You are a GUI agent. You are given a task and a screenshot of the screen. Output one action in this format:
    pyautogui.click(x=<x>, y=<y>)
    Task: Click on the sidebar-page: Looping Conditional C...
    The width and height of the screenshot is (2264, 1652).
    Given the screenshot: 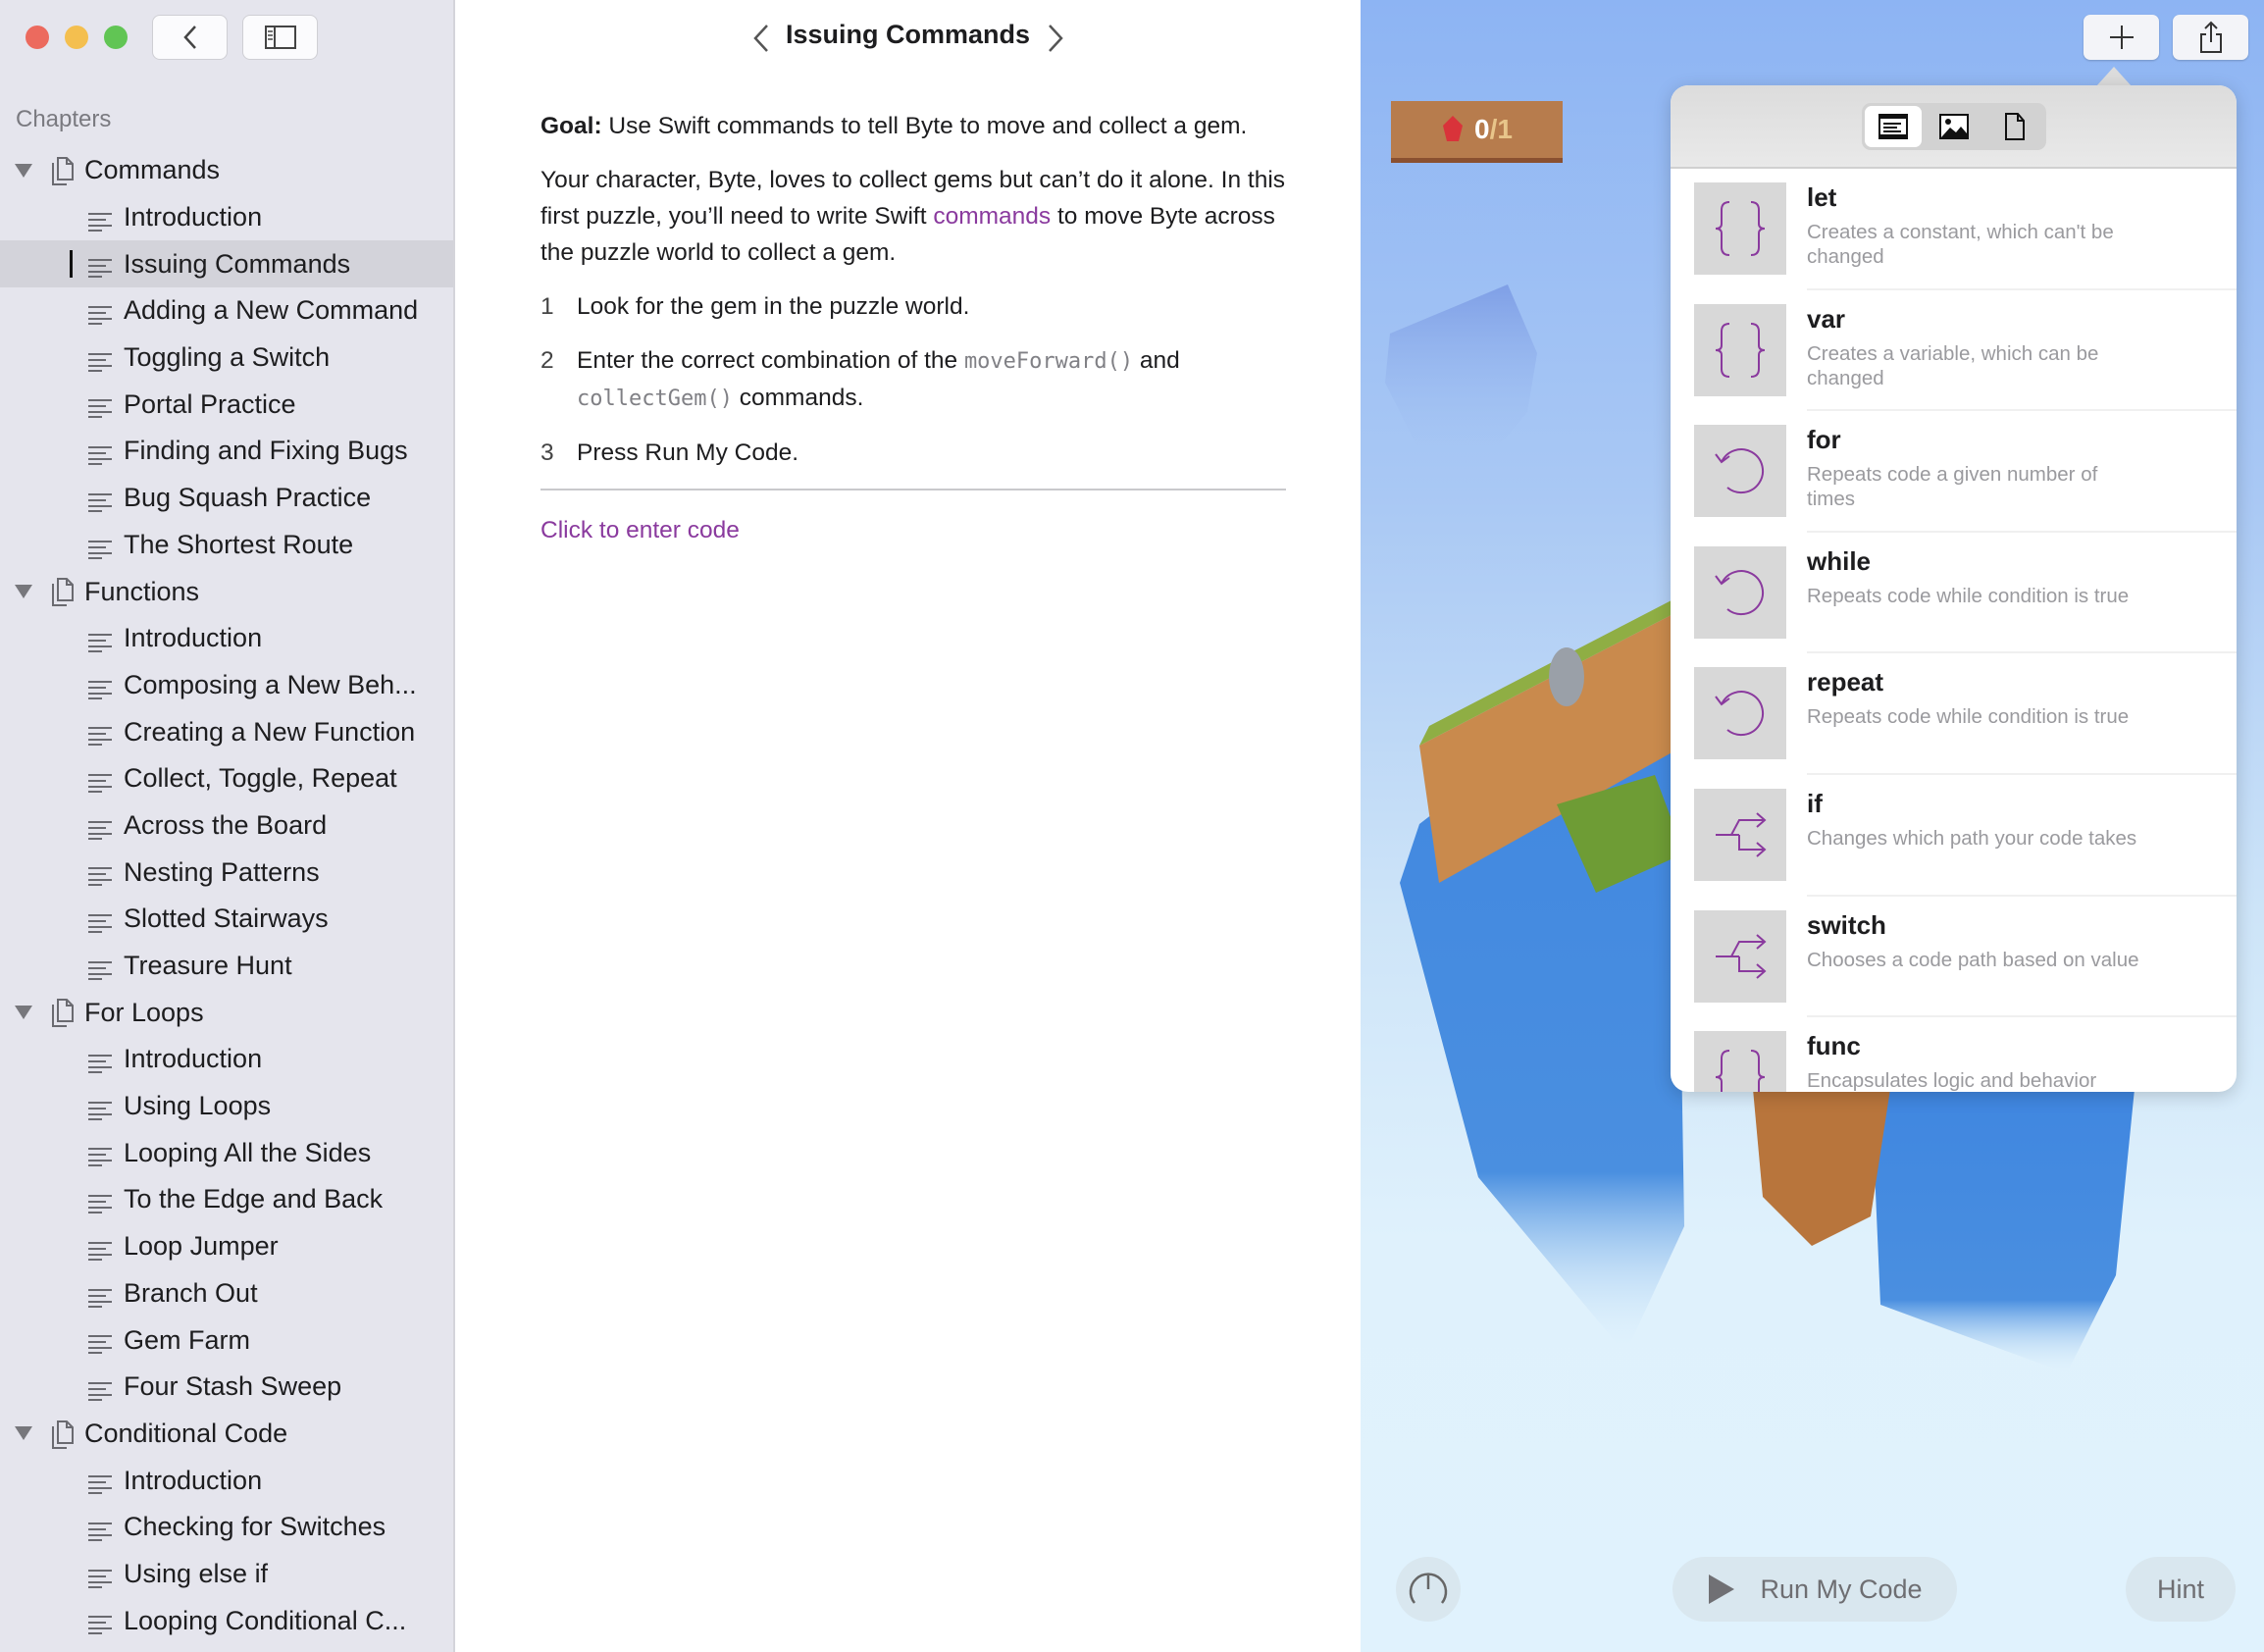 What is the action you would take?
    pyautogui.click(x=226, y=1620)
    